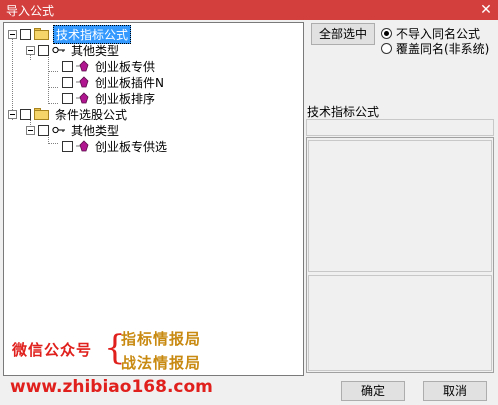  What do you see at coordinates (386, 33) in the screenshot?
I see `radio-skip-icon` at bounding box center [386, 33].